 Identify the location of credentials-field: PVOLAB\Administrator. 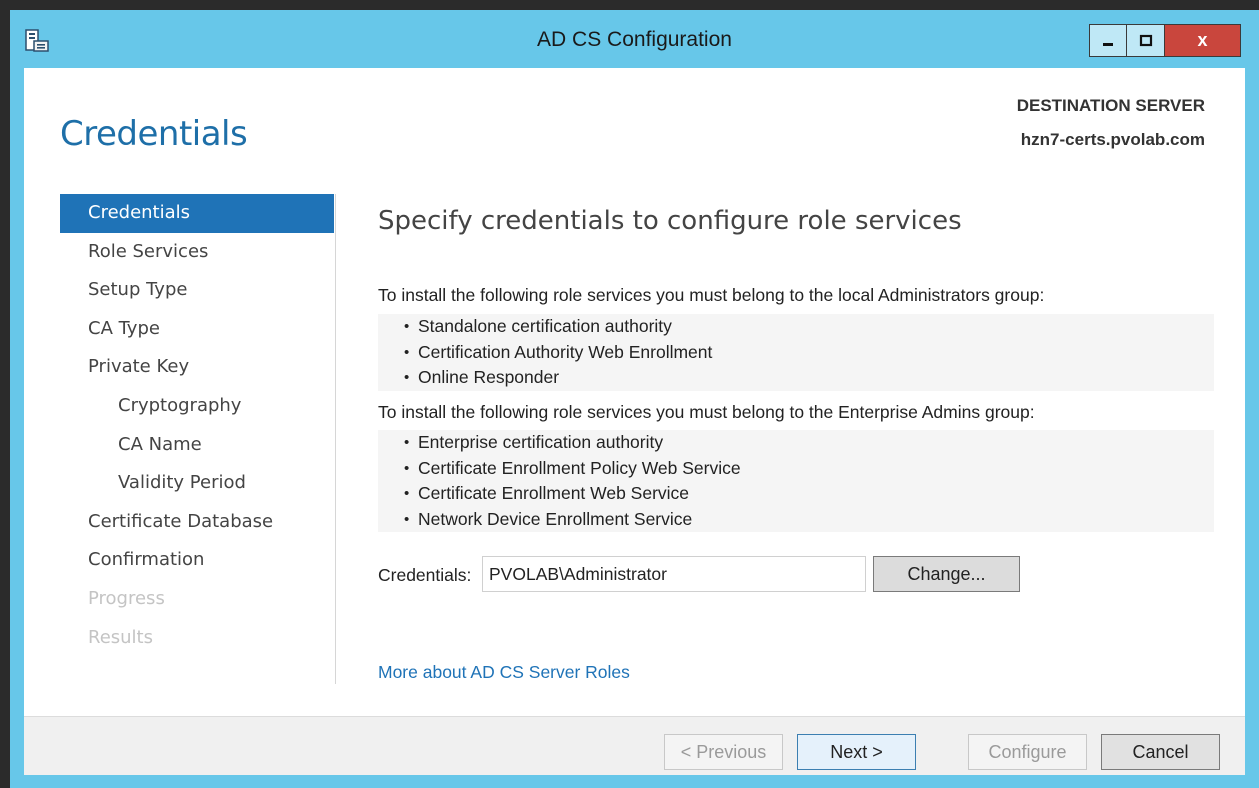
(674, 574).